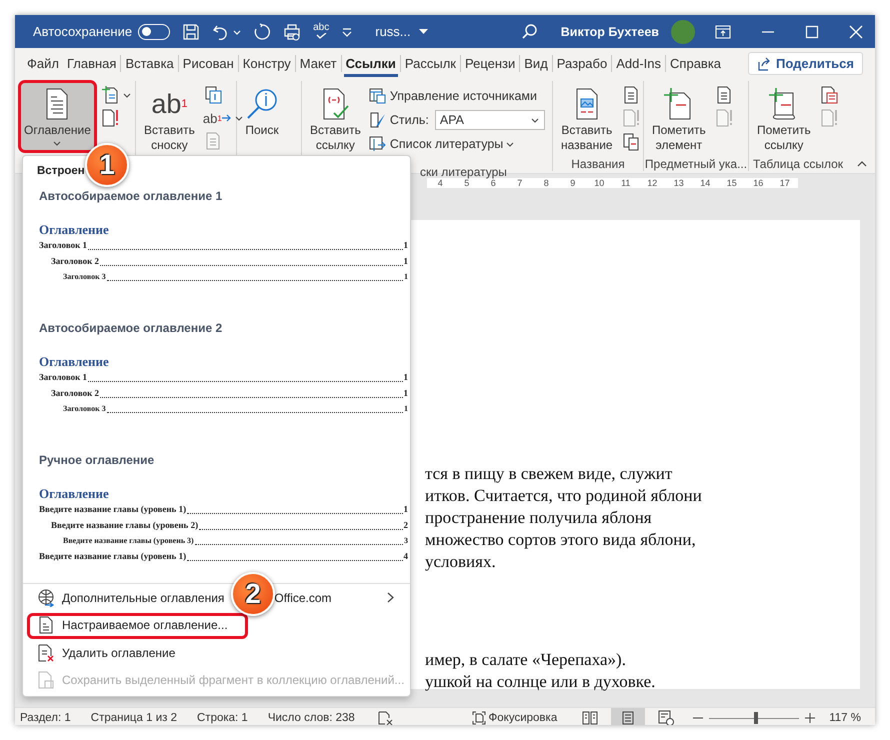 The image size is (890, 740). Describe the element at coordinates (519, 183) in the screenshot. I see `ruler-number: 7` at that location.